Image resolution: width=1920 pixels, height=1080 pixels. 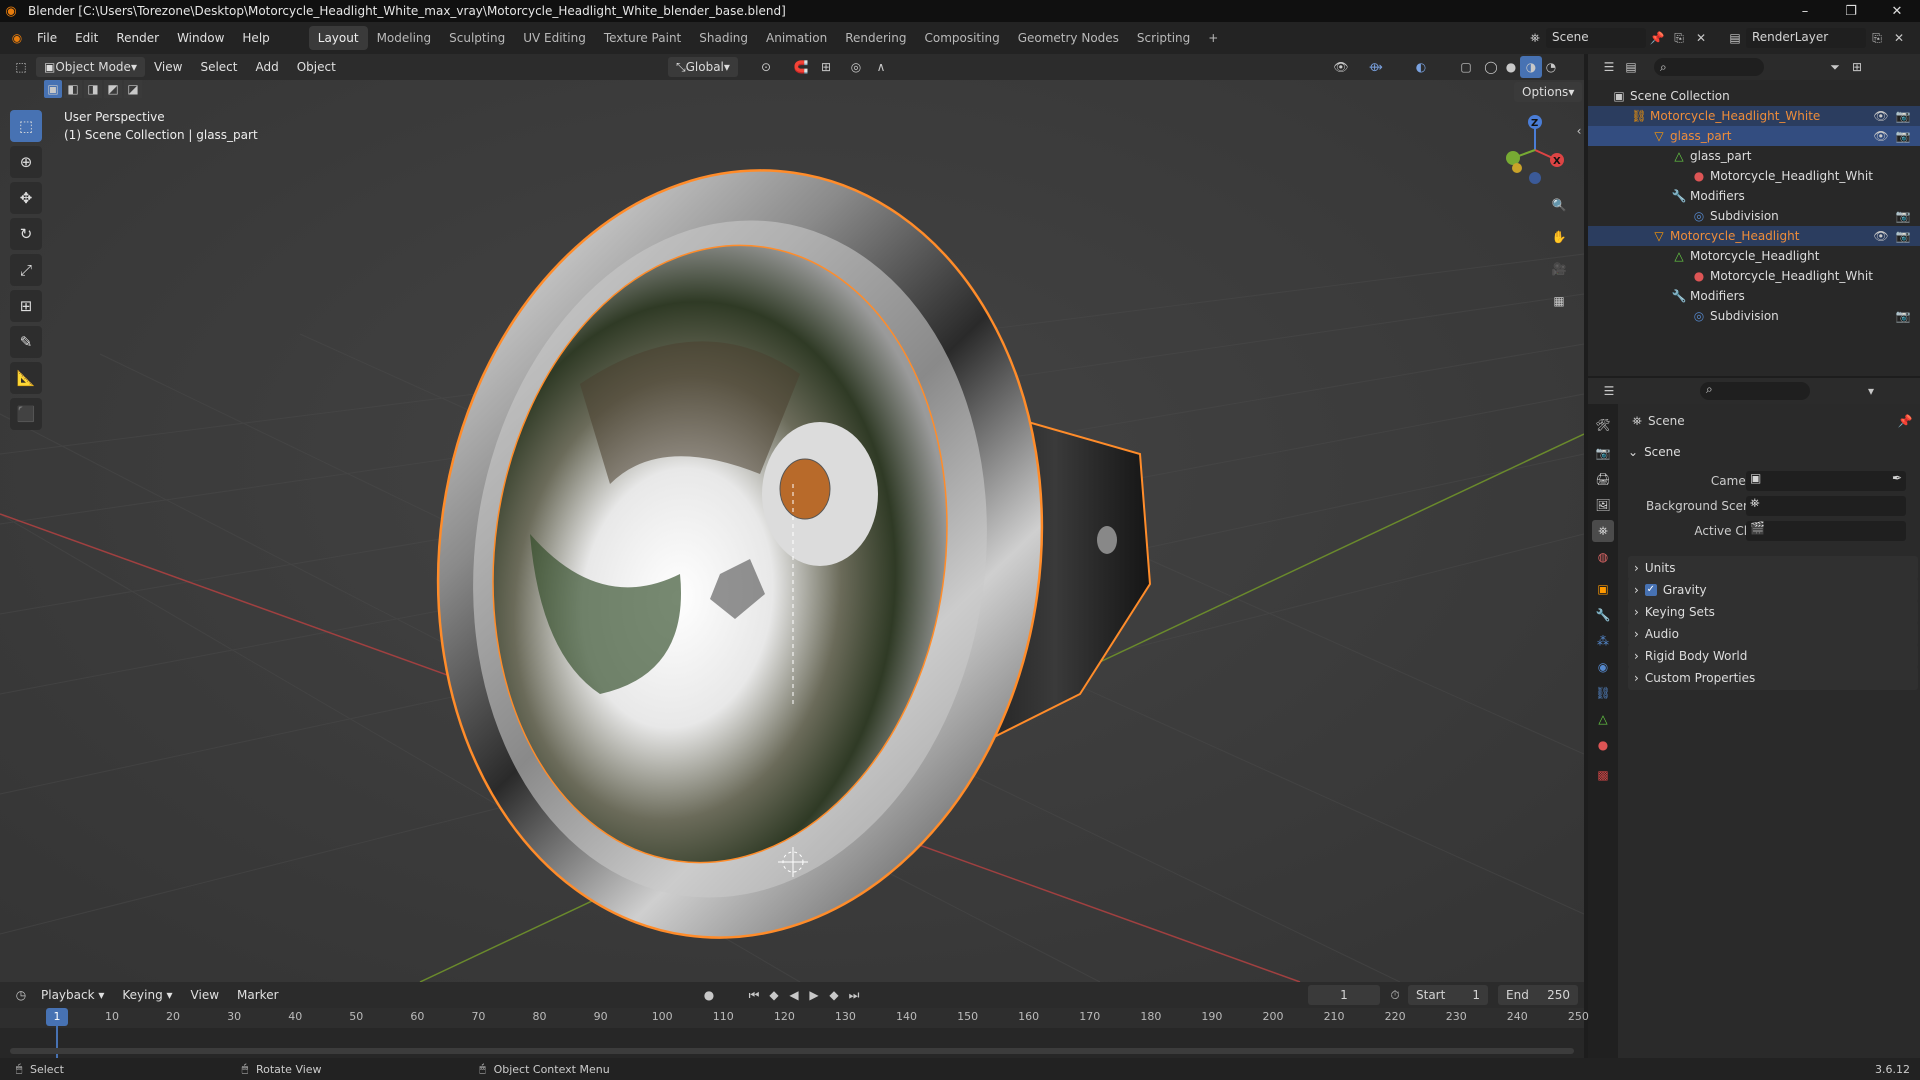 I want to click on select-subtract-icon: ◨, so click(x=93, y=89).